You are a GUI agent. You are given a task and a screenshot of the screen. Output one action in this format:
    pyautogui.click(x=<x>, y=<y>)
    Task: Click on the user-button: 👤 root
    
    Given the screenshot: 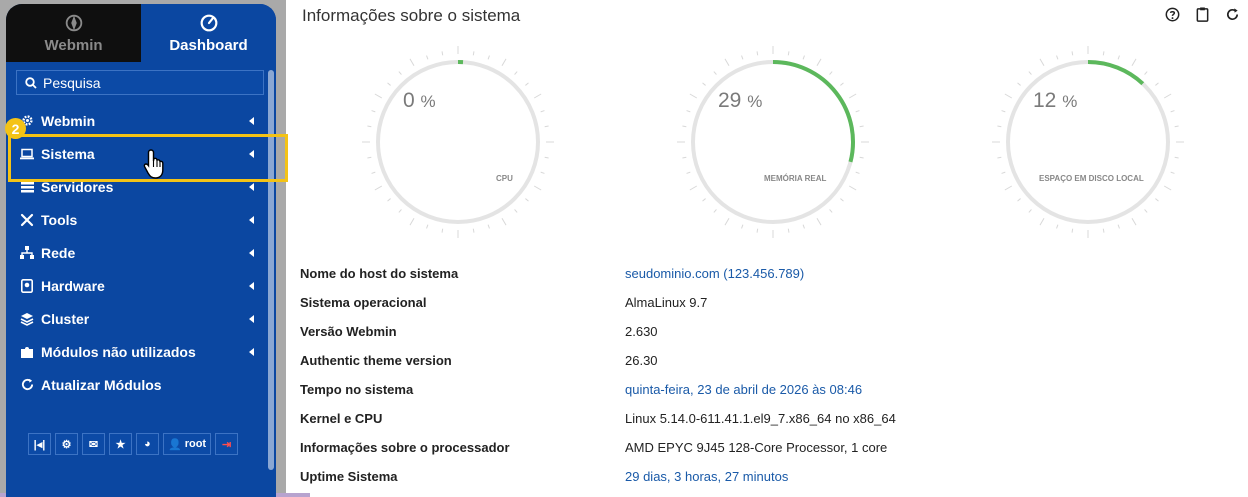 What is the action you would take?
    pyautogui.click(x=187, y=444)
    